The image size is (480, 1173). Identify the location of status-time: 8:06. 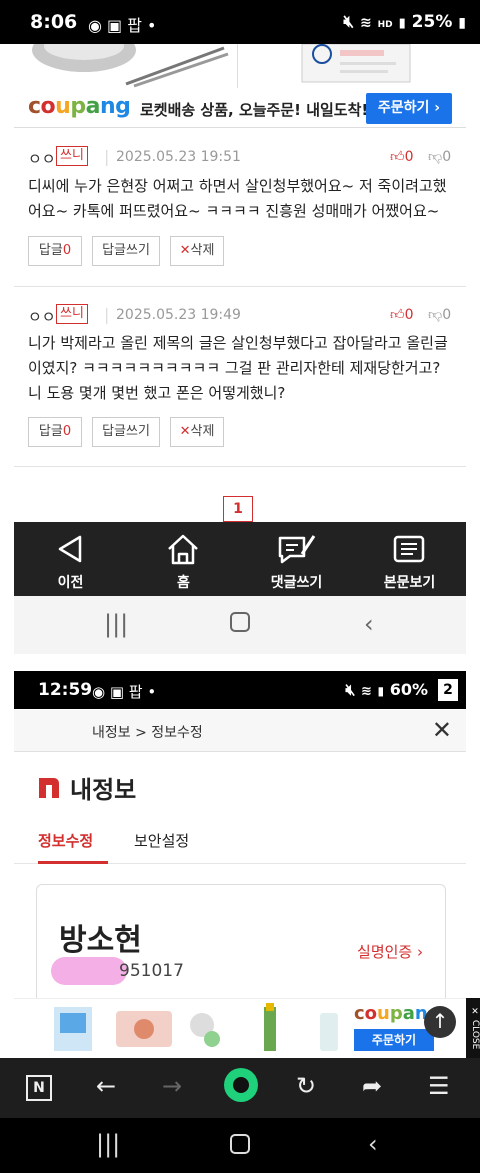
(54, 22).